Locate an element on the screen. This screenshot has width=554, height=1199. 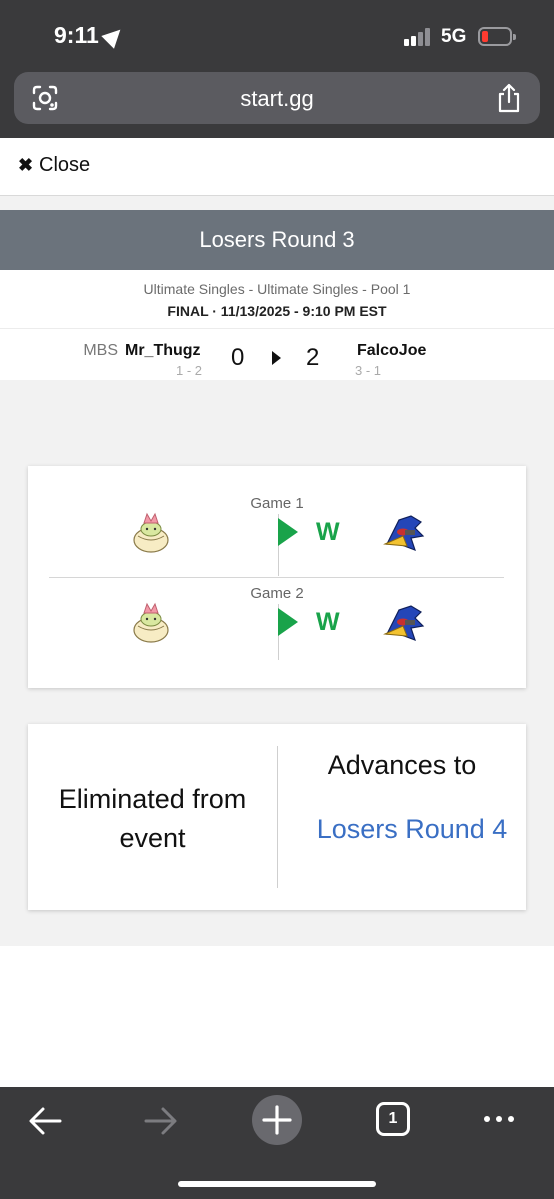
close-icon: ✖ is located at coordinates (25, 165).